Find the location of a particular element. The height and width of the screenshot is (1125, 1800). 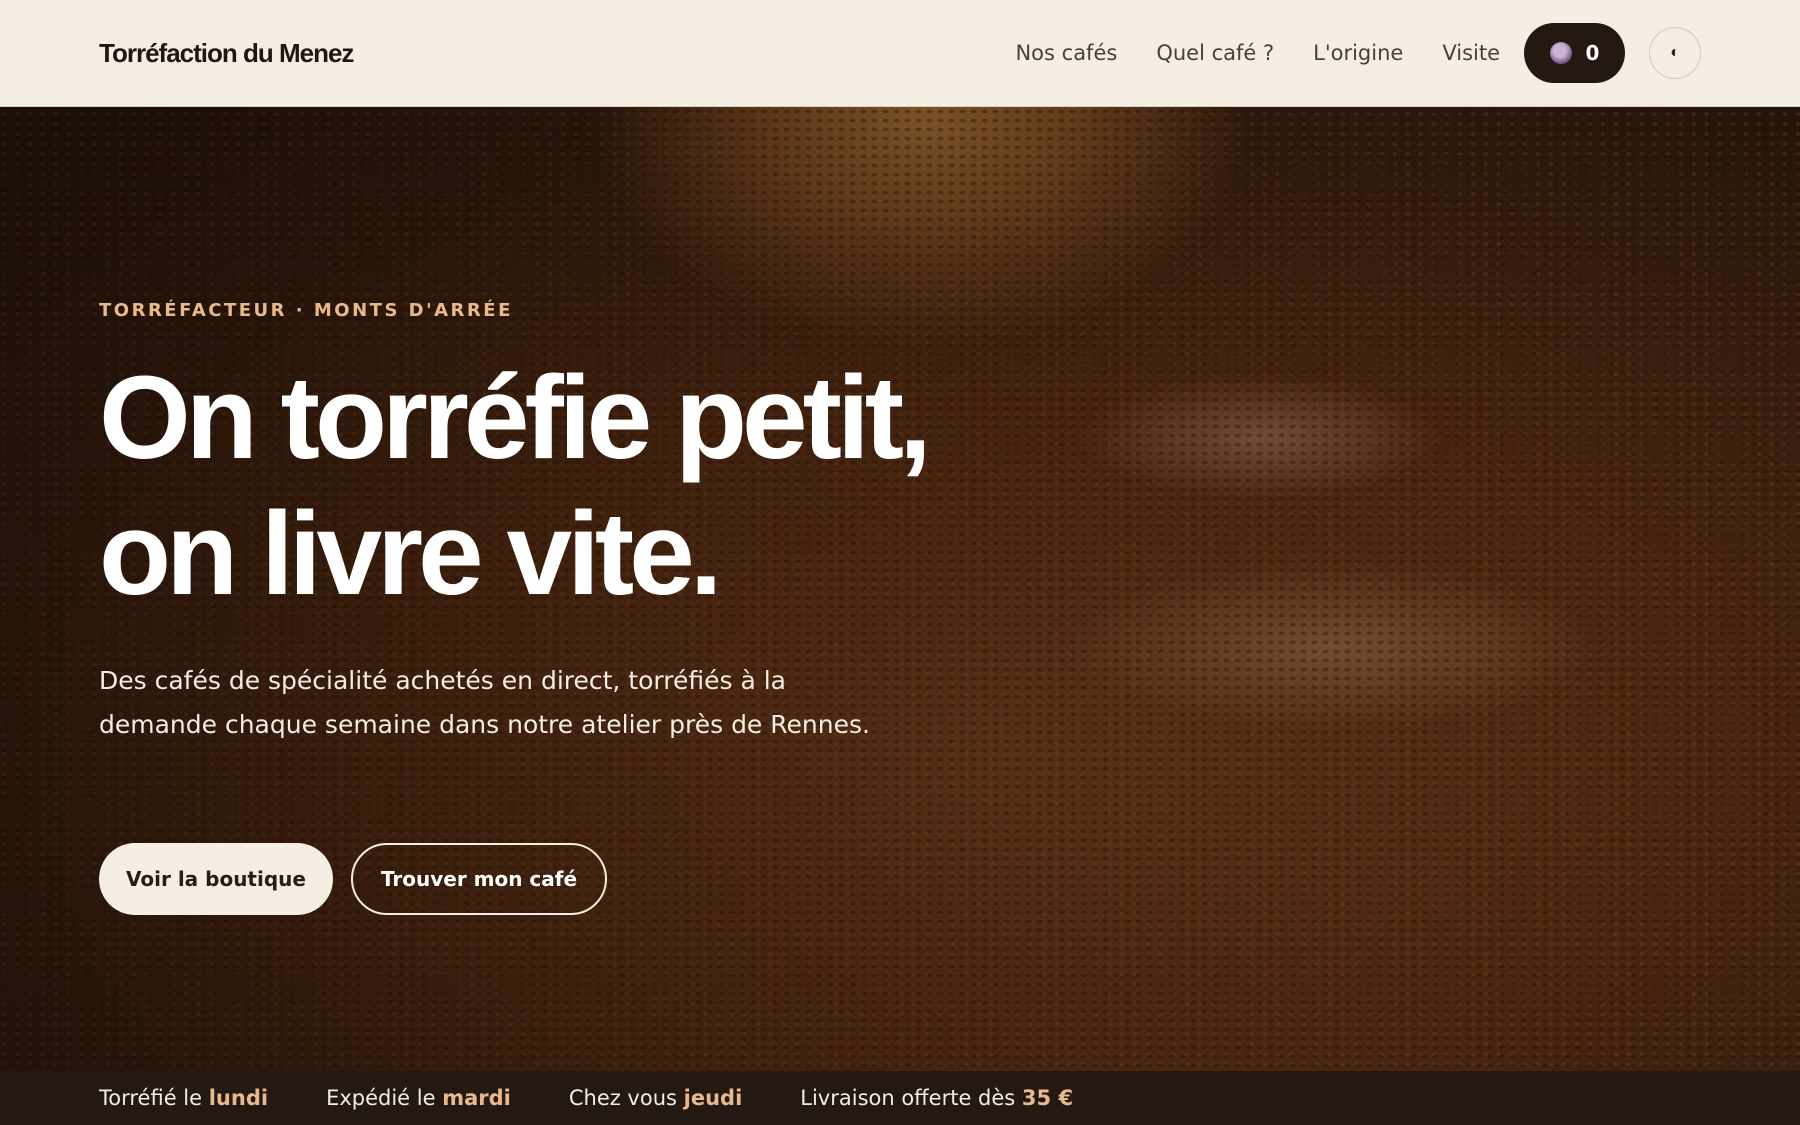

nav-link-nos-cafes: Nos cafés is located at coordinates (1066, 53).